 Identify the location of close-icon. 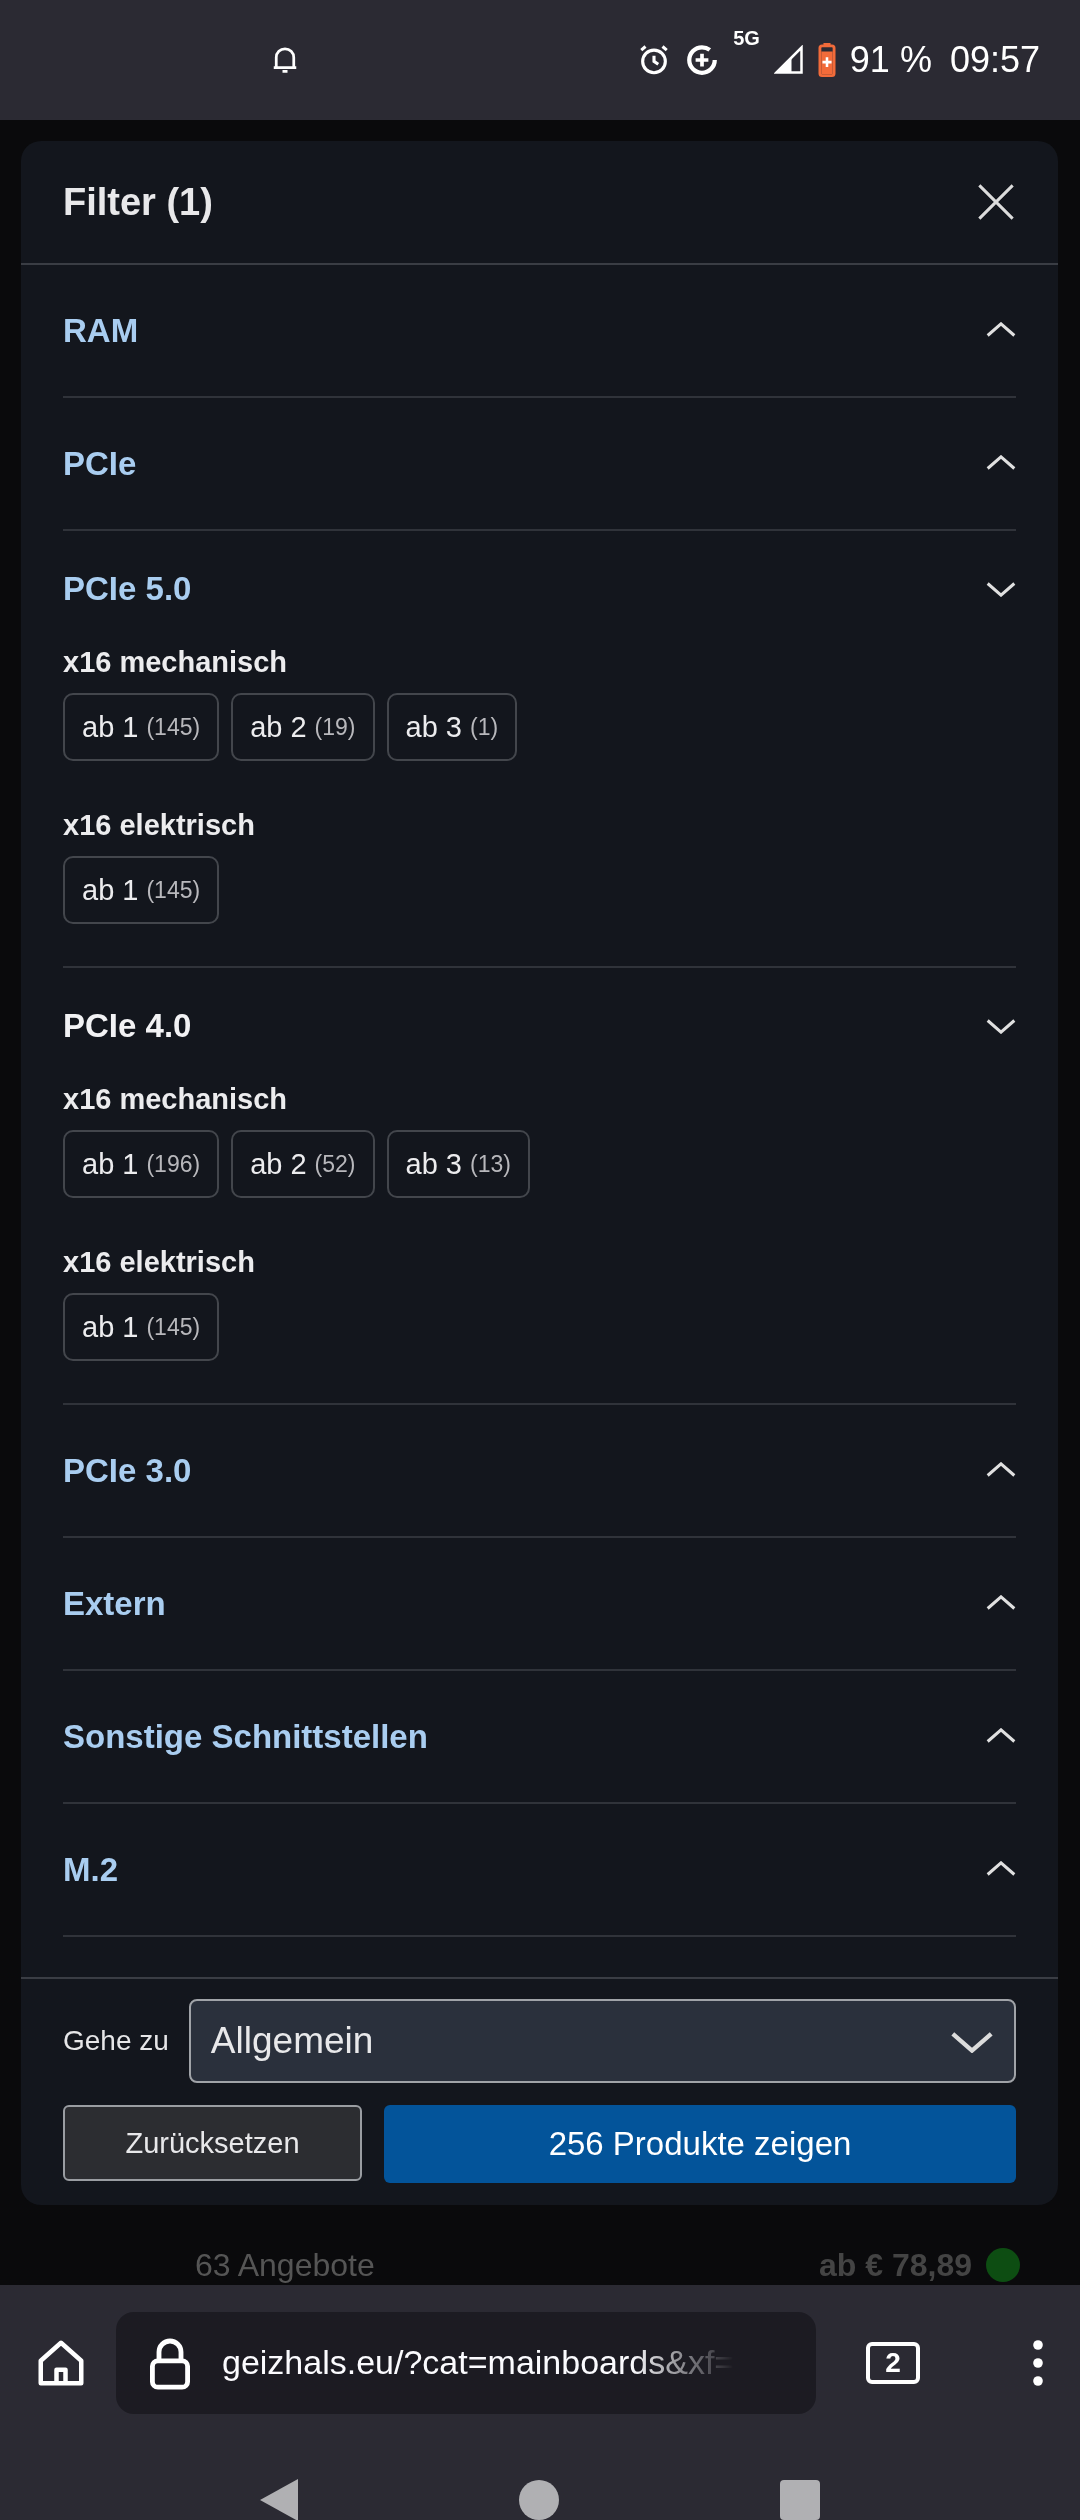
(996, 202).